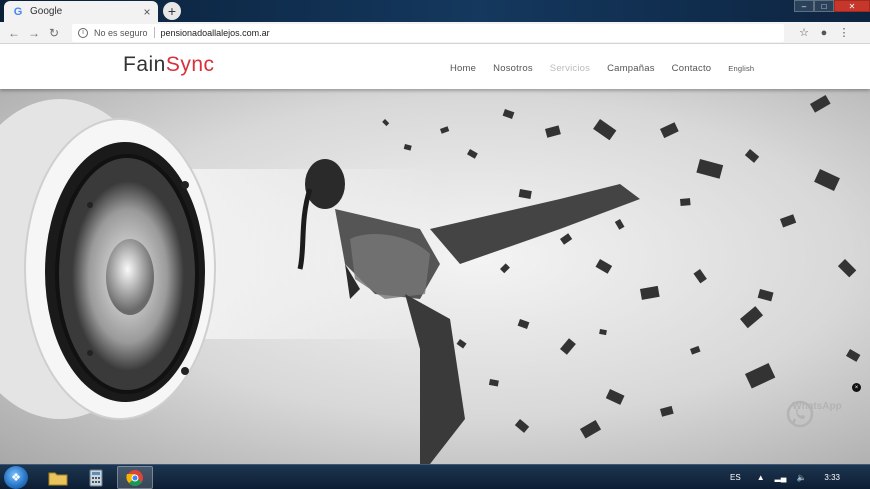 The height and width of the screenshot is (489, 870). I want to click on calculator-icon, so click(96, 477).